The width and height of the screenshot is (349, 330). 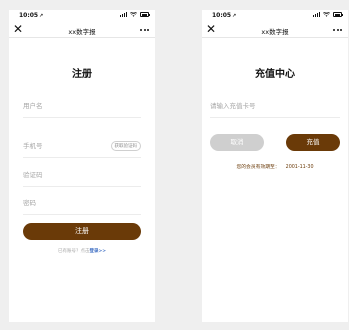 I want to click on validity-label: 您的会员有效期至：, so click(x=258, y=167).